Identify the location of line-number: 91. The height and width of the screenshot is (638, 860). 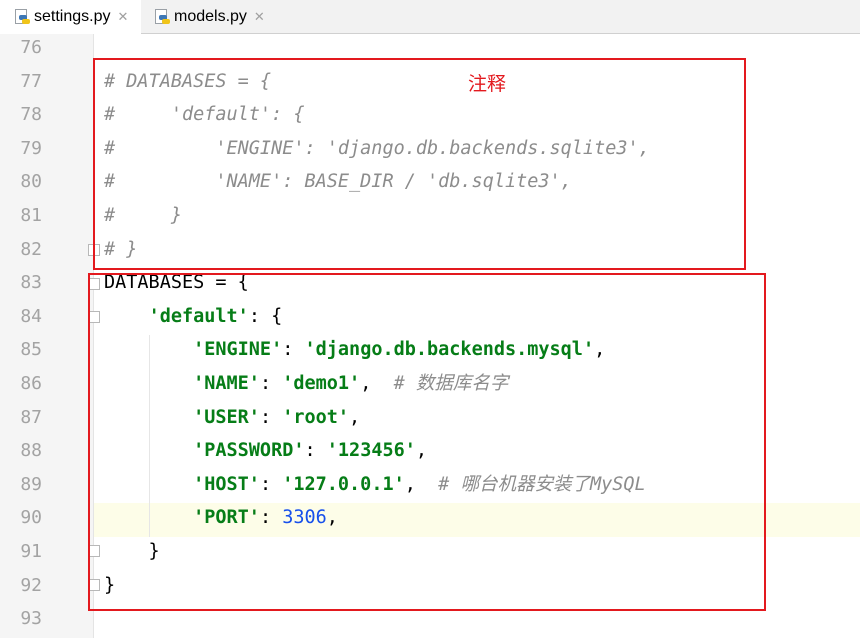
(31, 551).